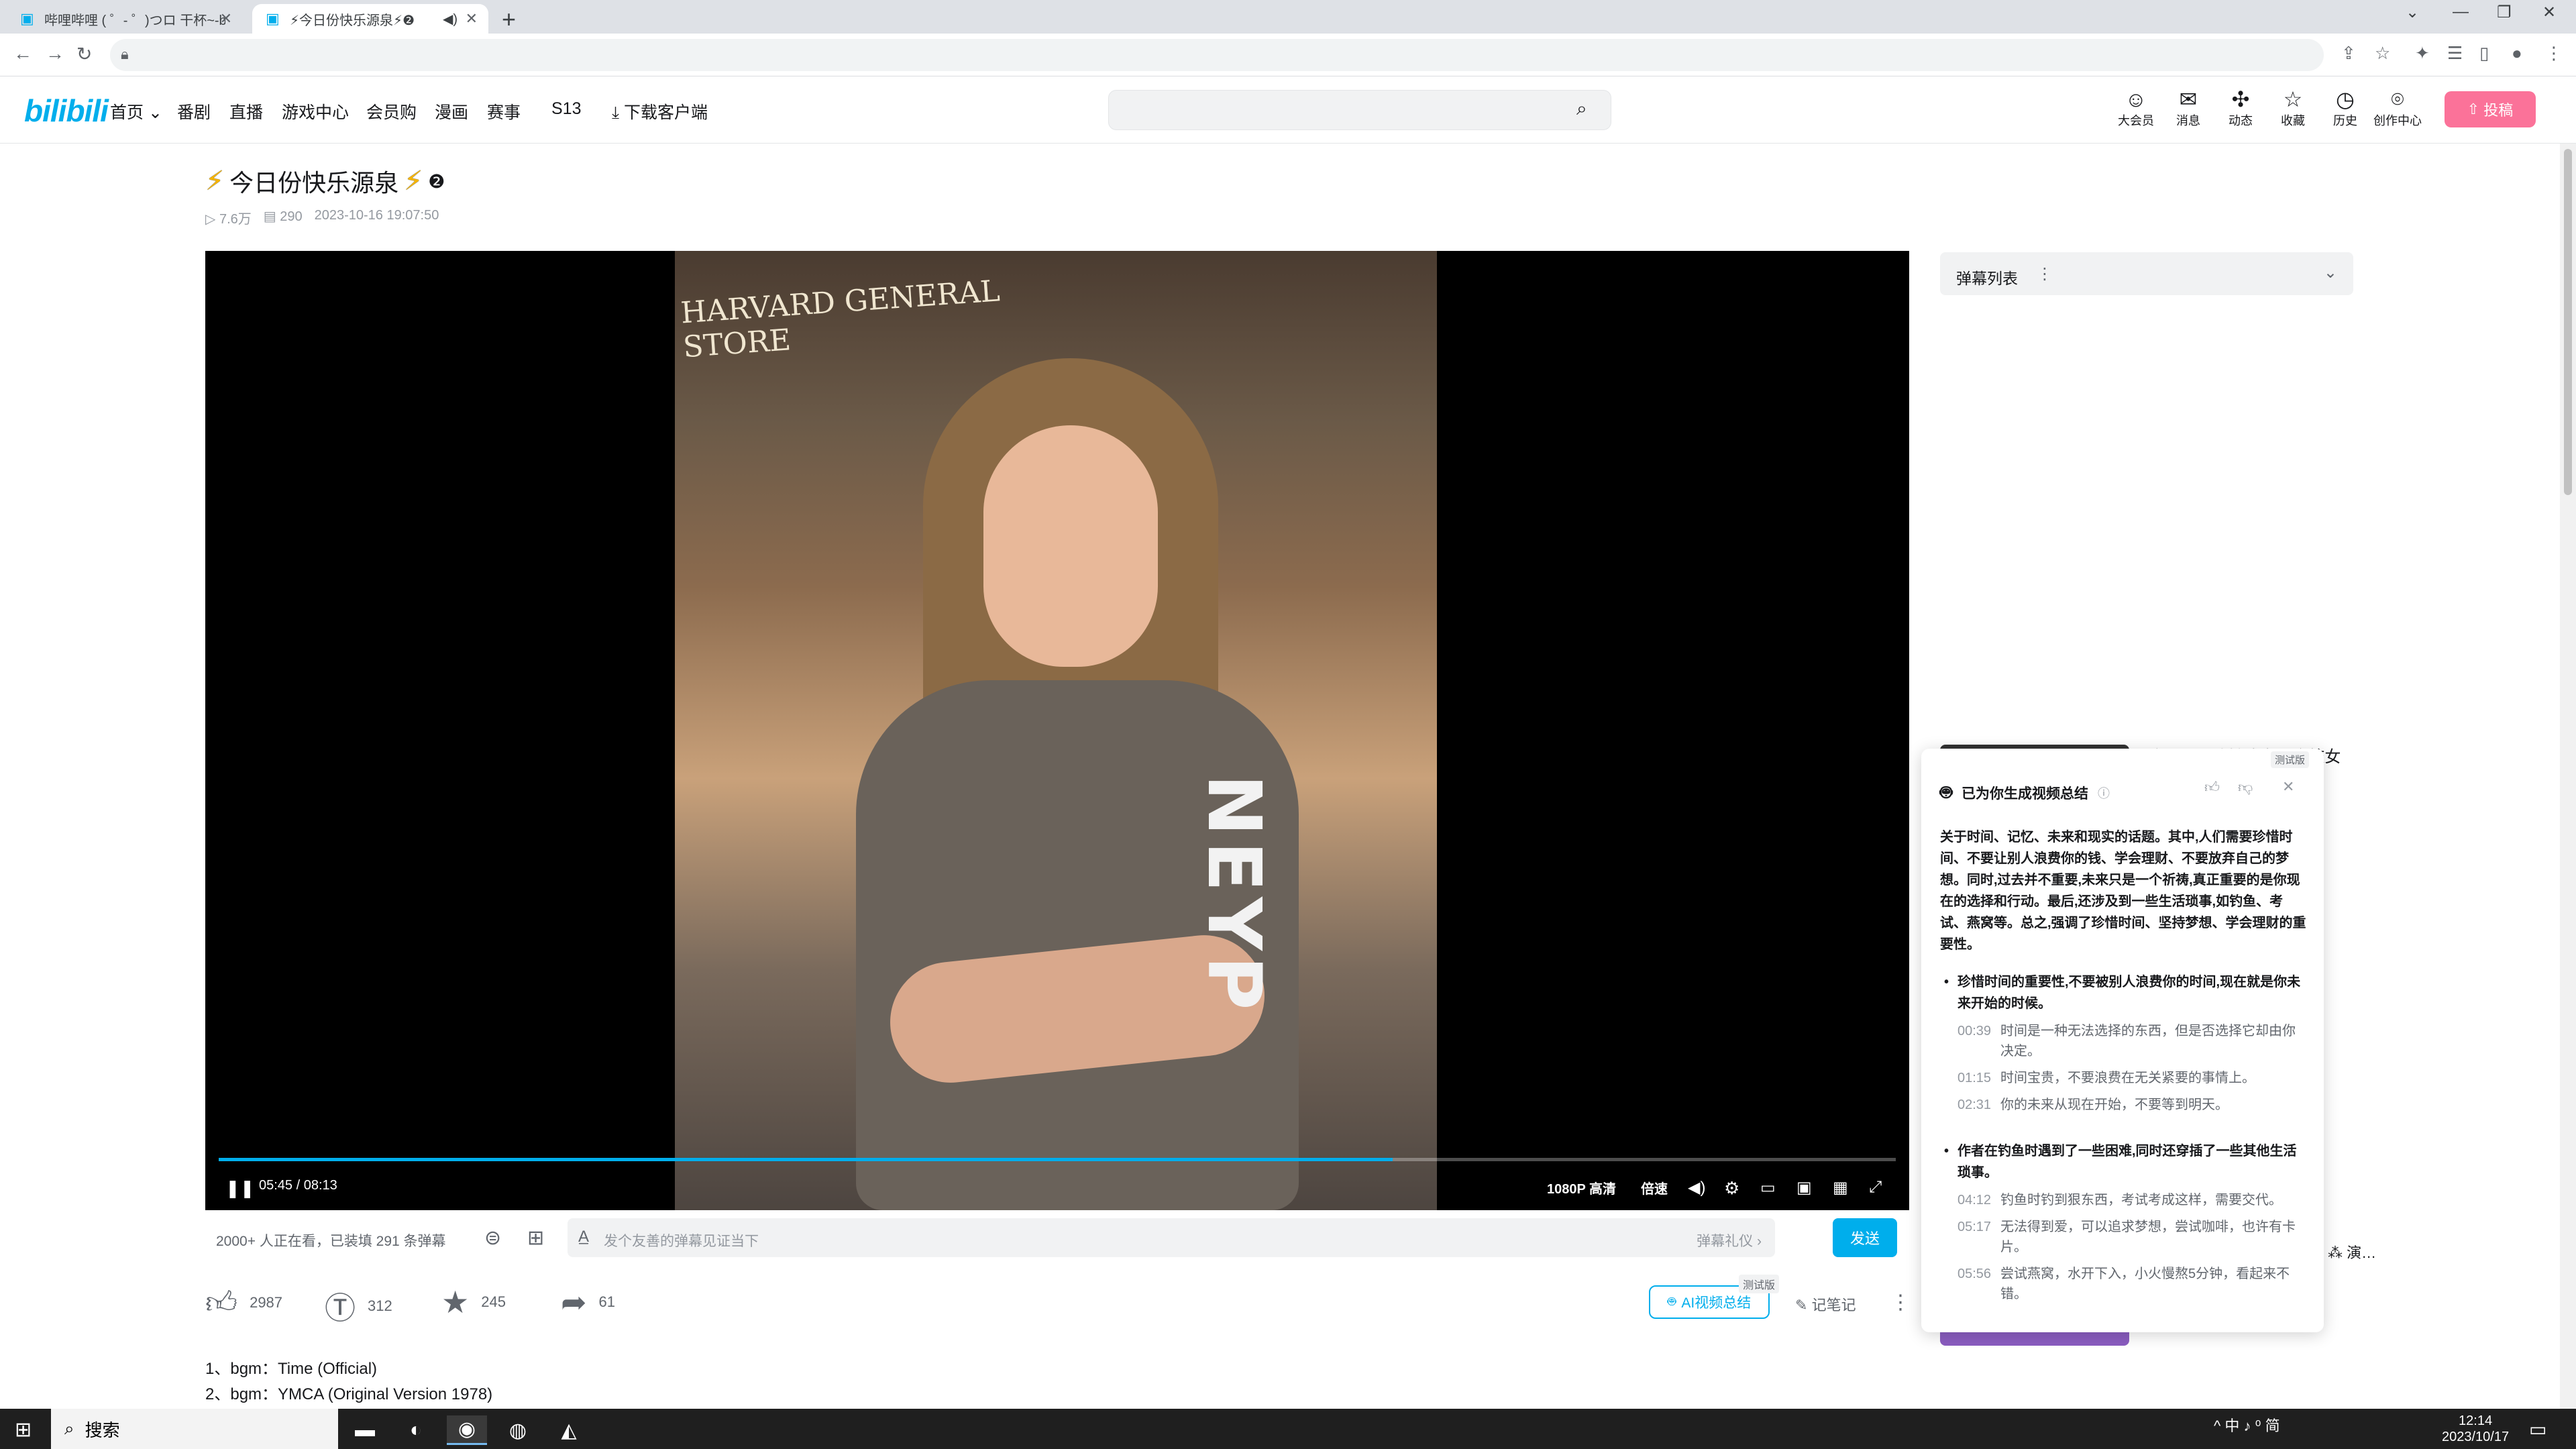 The width and height of the screenshot is (2576, 1449). I want to click on coin-count: 312, so click(380, 1305).